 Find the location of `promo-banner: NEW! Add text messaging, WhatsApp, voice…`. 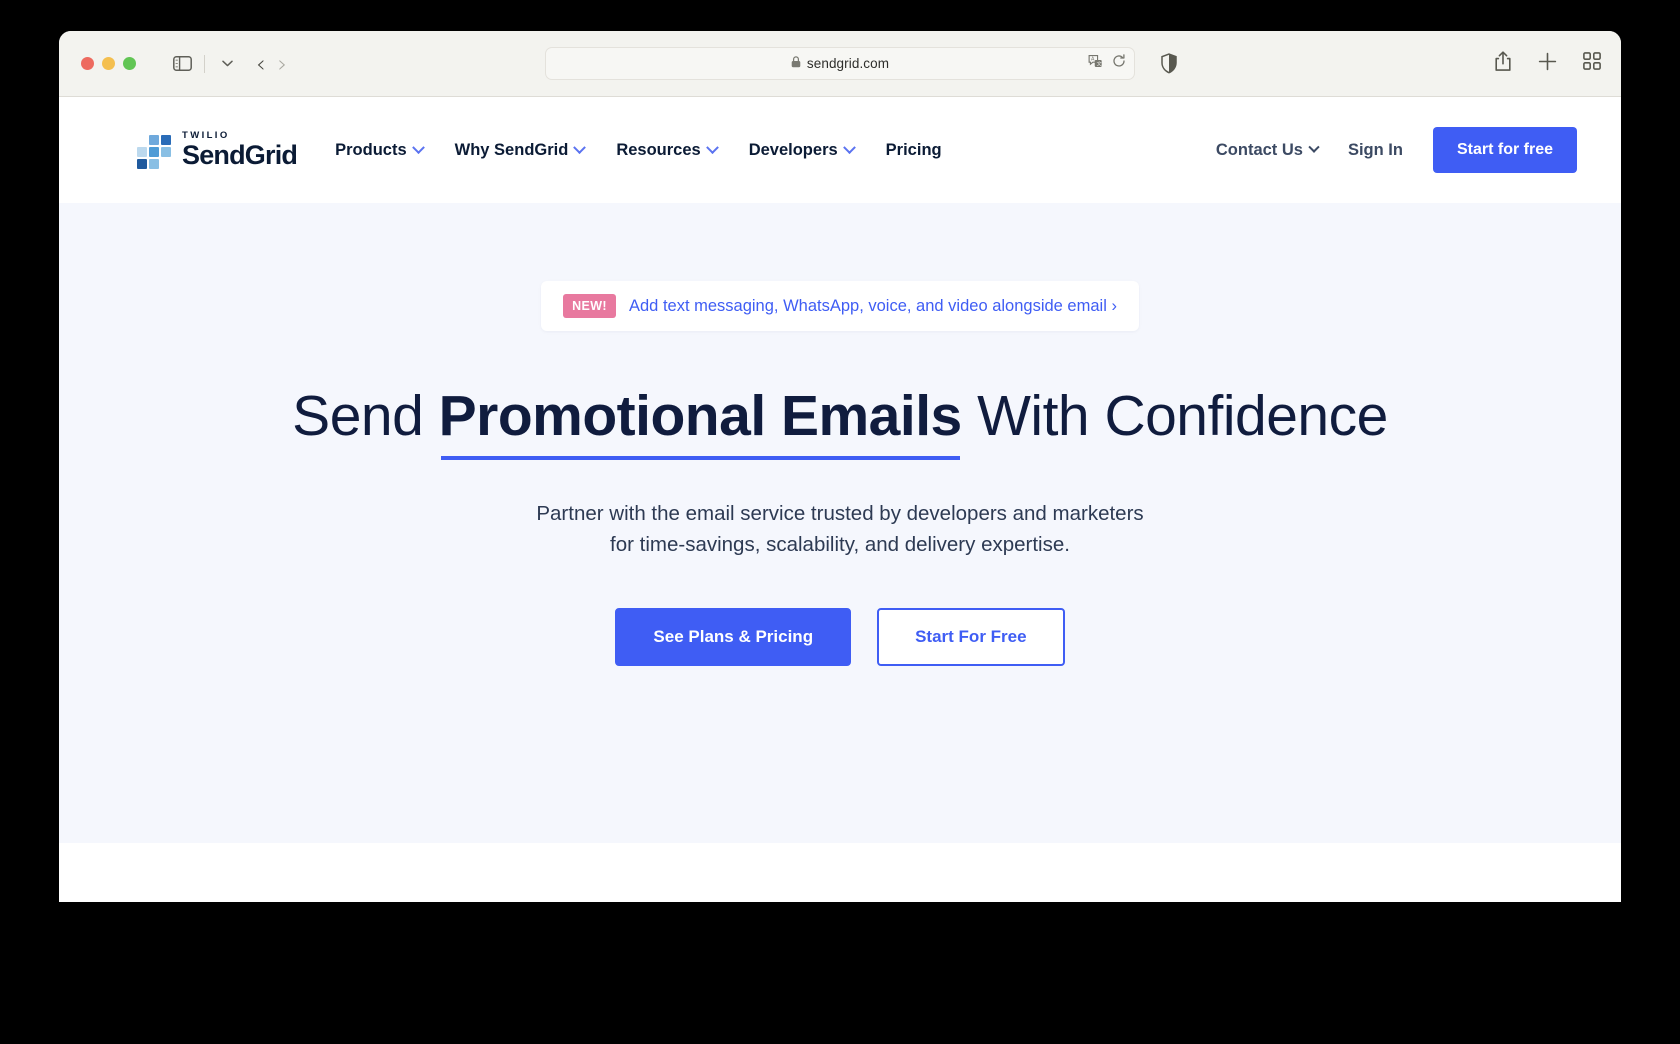

promo-banner: NEW! Add text messaging, WhatsApp, voice… is located at coordinates (840, 306).